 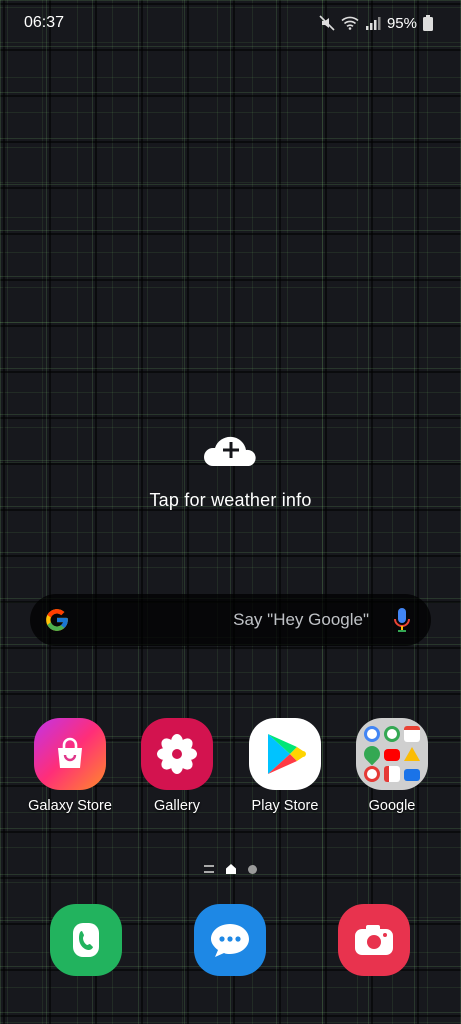 I want to click on status-bar: 06:37 95%, so click(x=230, y=23).